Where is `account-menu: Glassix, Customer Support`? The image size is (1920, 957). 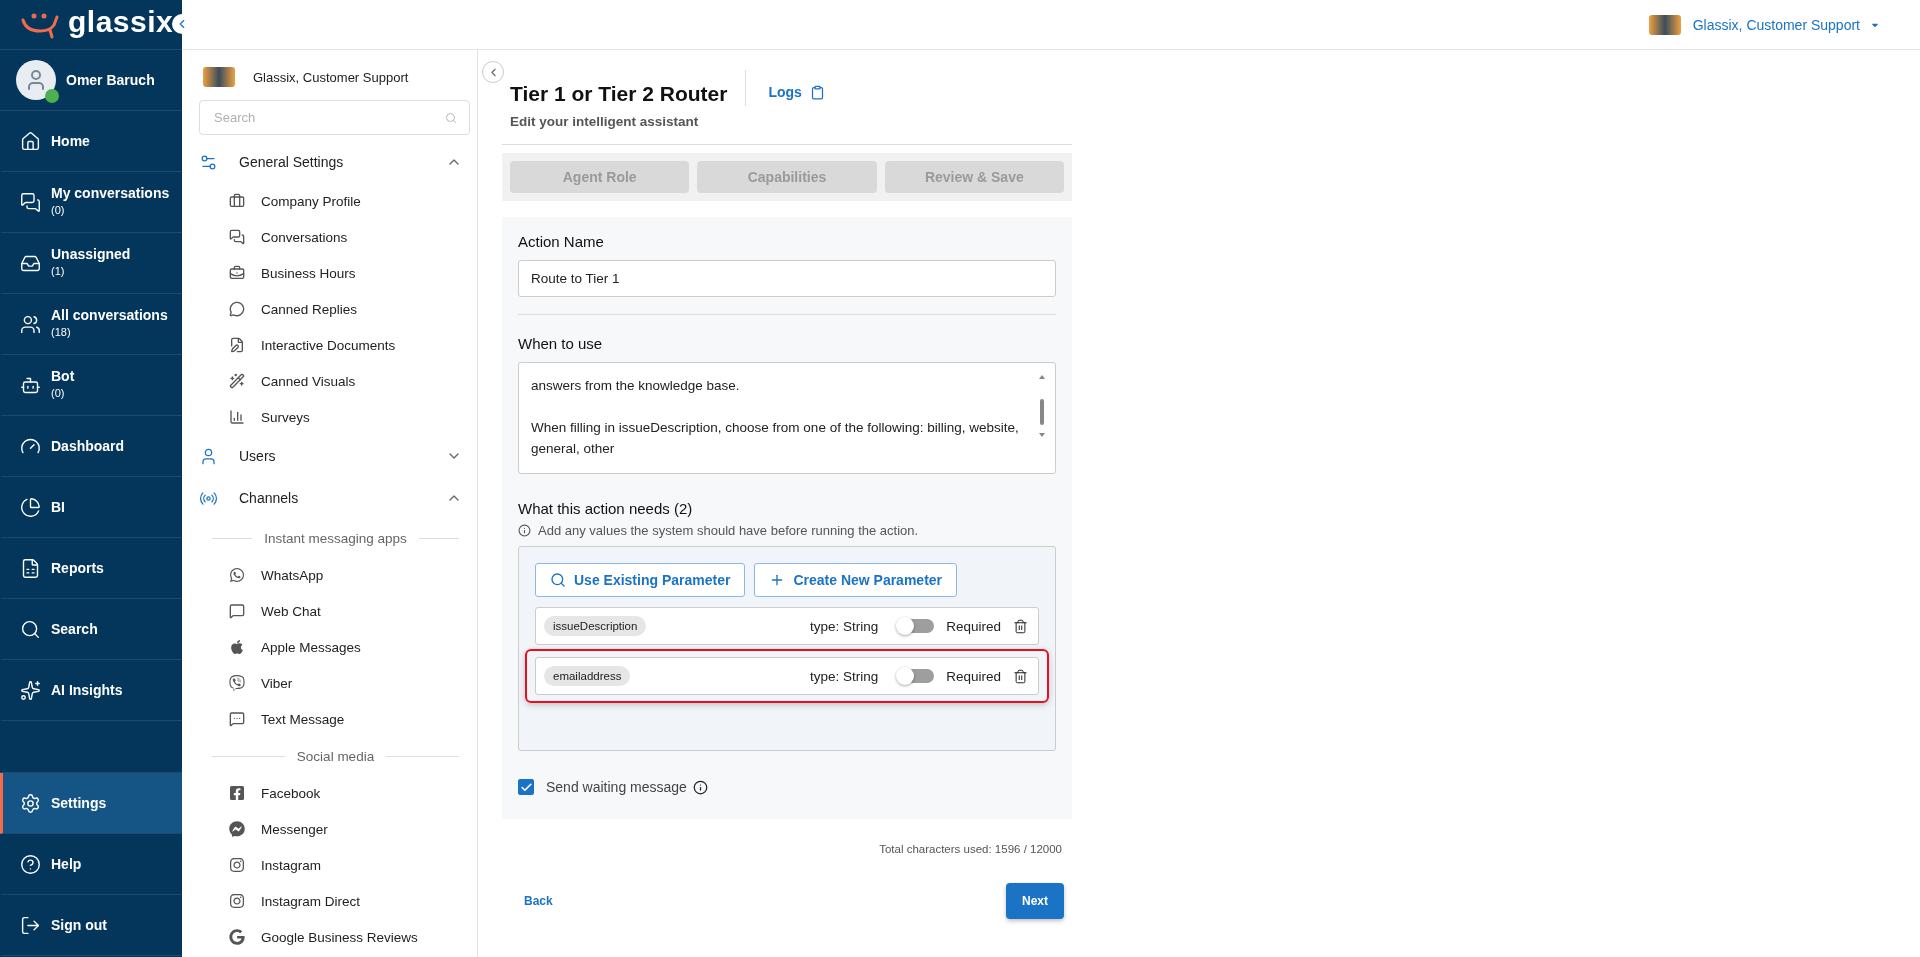
account-menu: Glassix, Customer Support is located at coordinates (1786, 24).